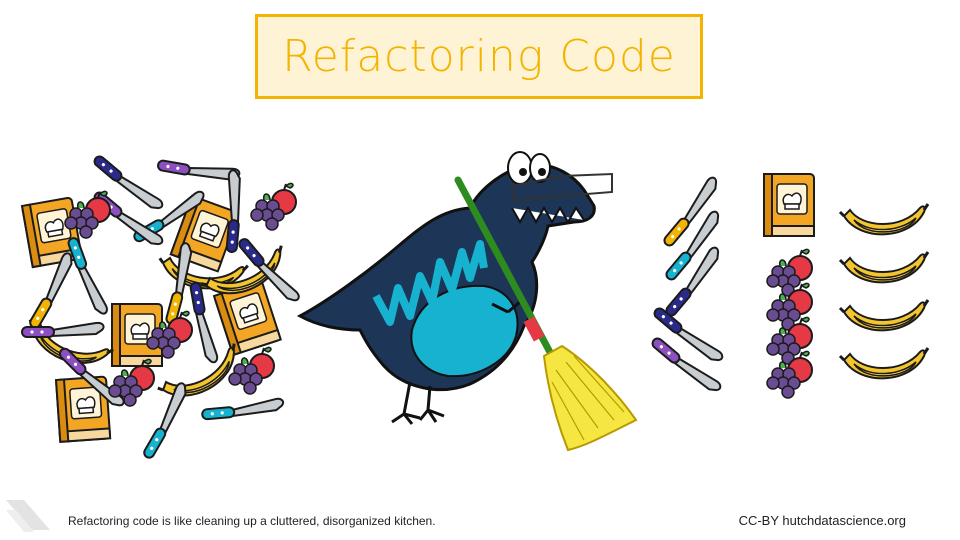 This screenshot has height=540, width=960. What do you see at coordinates (789, 205) in the screenshot?
I see `cookbook-icon` at bounding box center [789, 205].